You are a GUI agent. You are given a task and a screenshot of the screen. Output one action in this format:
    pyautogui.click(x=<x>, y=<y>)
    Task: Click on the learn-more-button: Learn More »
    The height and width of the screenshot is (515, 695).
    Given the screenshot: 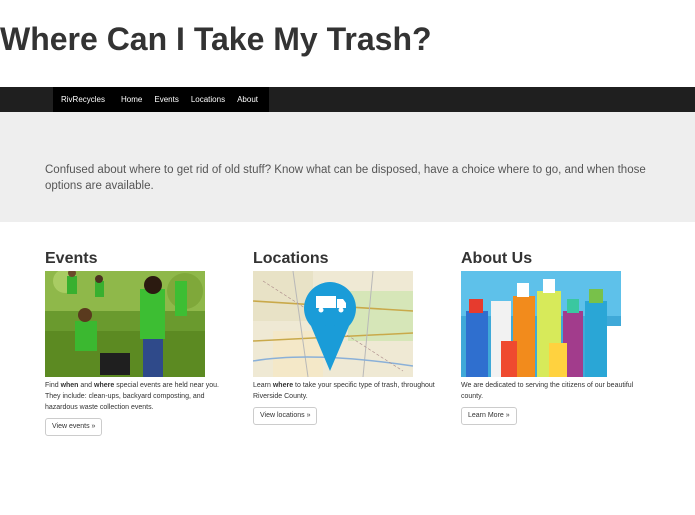 What is the action you would take?
    pyautogui.click(x=489, y=416)
    